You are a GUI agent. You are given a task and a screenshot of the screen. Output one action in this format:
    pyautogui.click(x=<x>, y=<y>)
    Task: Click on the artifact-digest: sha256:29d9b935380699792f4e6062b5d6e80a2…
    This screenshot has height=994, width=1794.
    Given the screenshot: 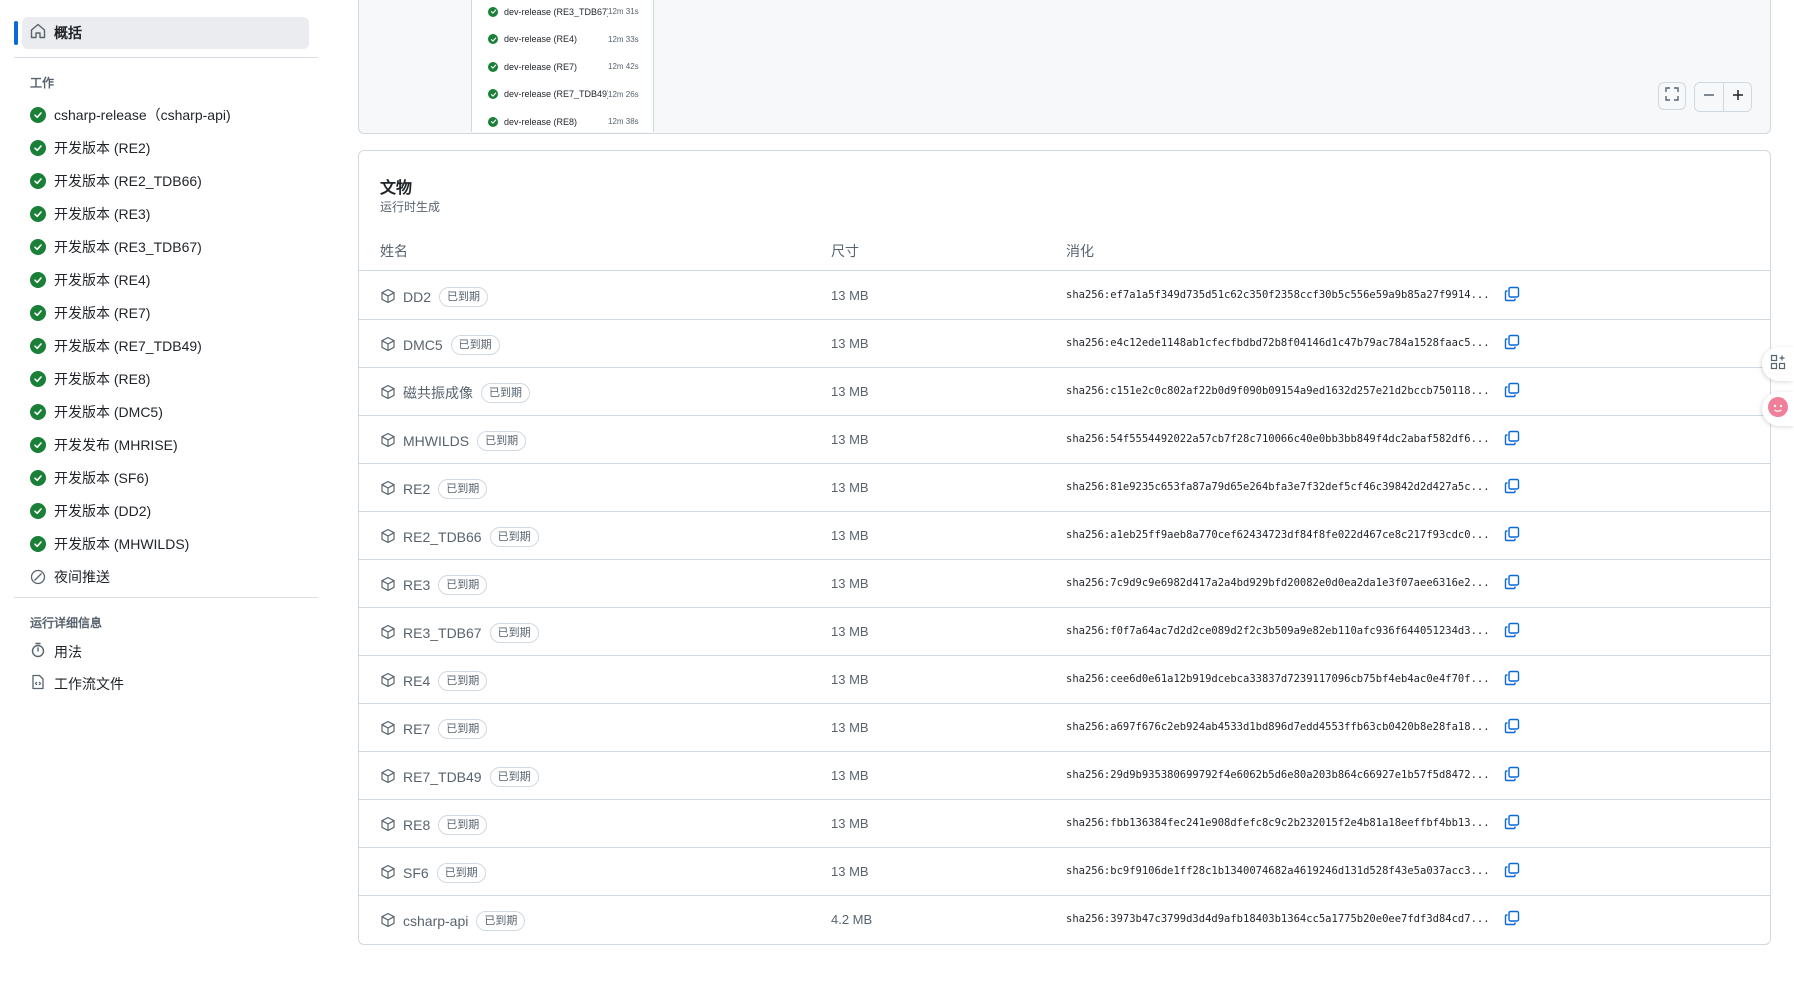 What is the action you would take?
    pyautogui.click(x=1278, y=775)
    